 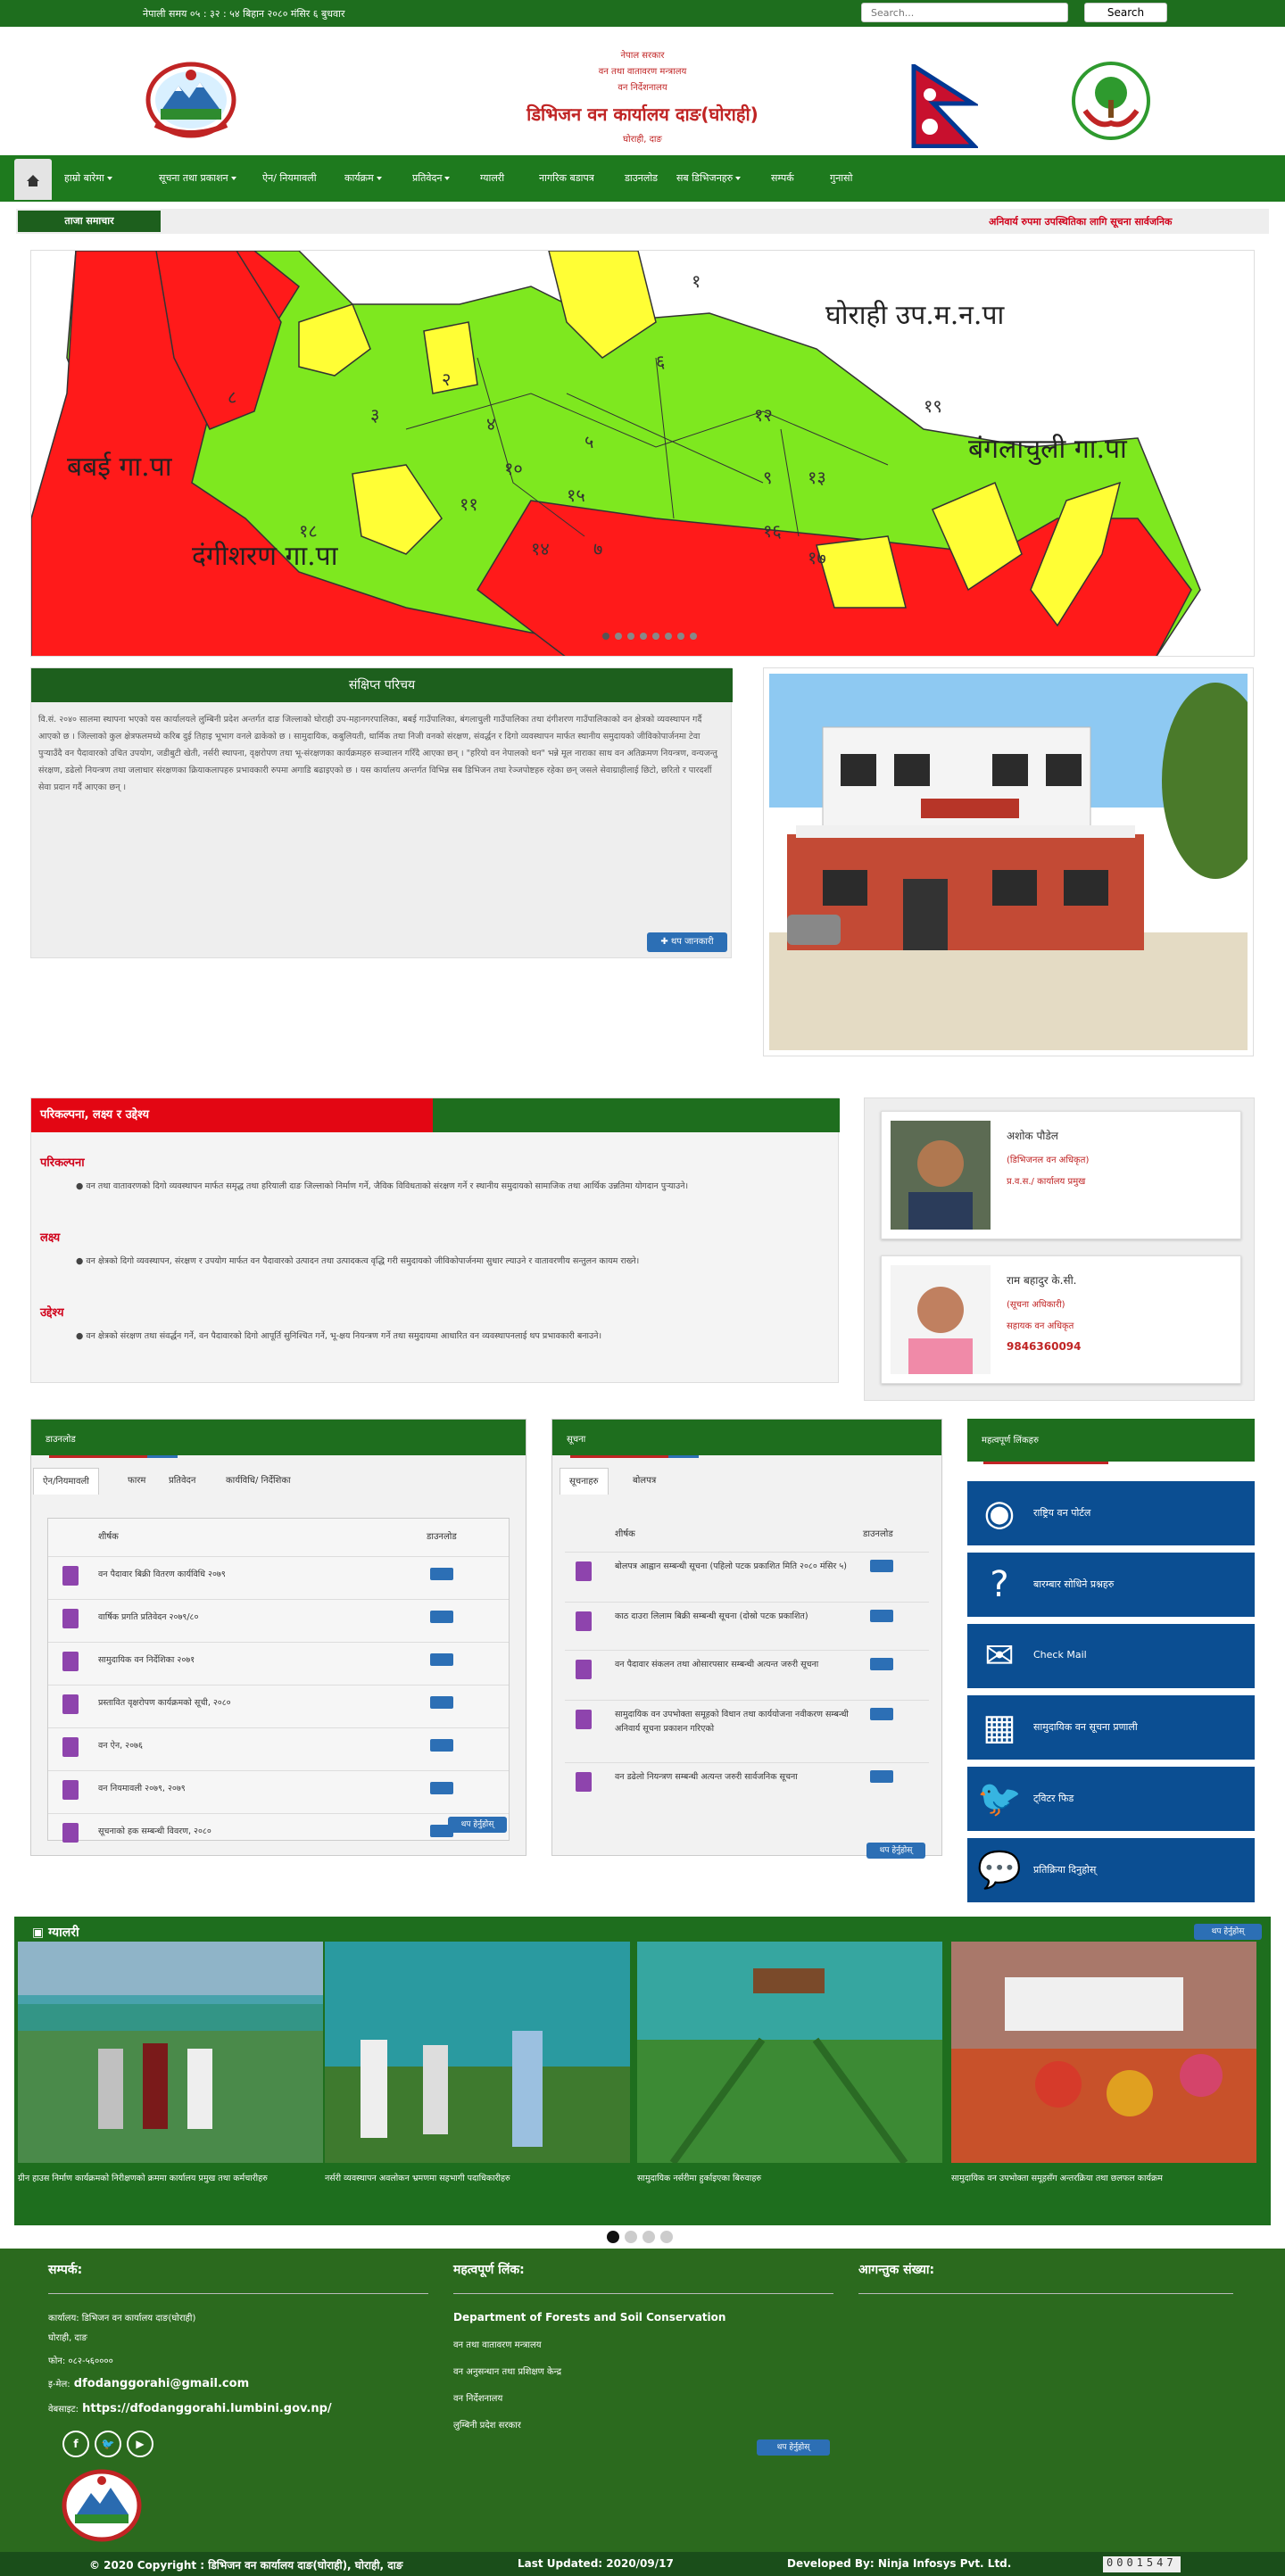 I want to click on nav-item: ऐन/ नियमावली, so click(x=289, y=178).